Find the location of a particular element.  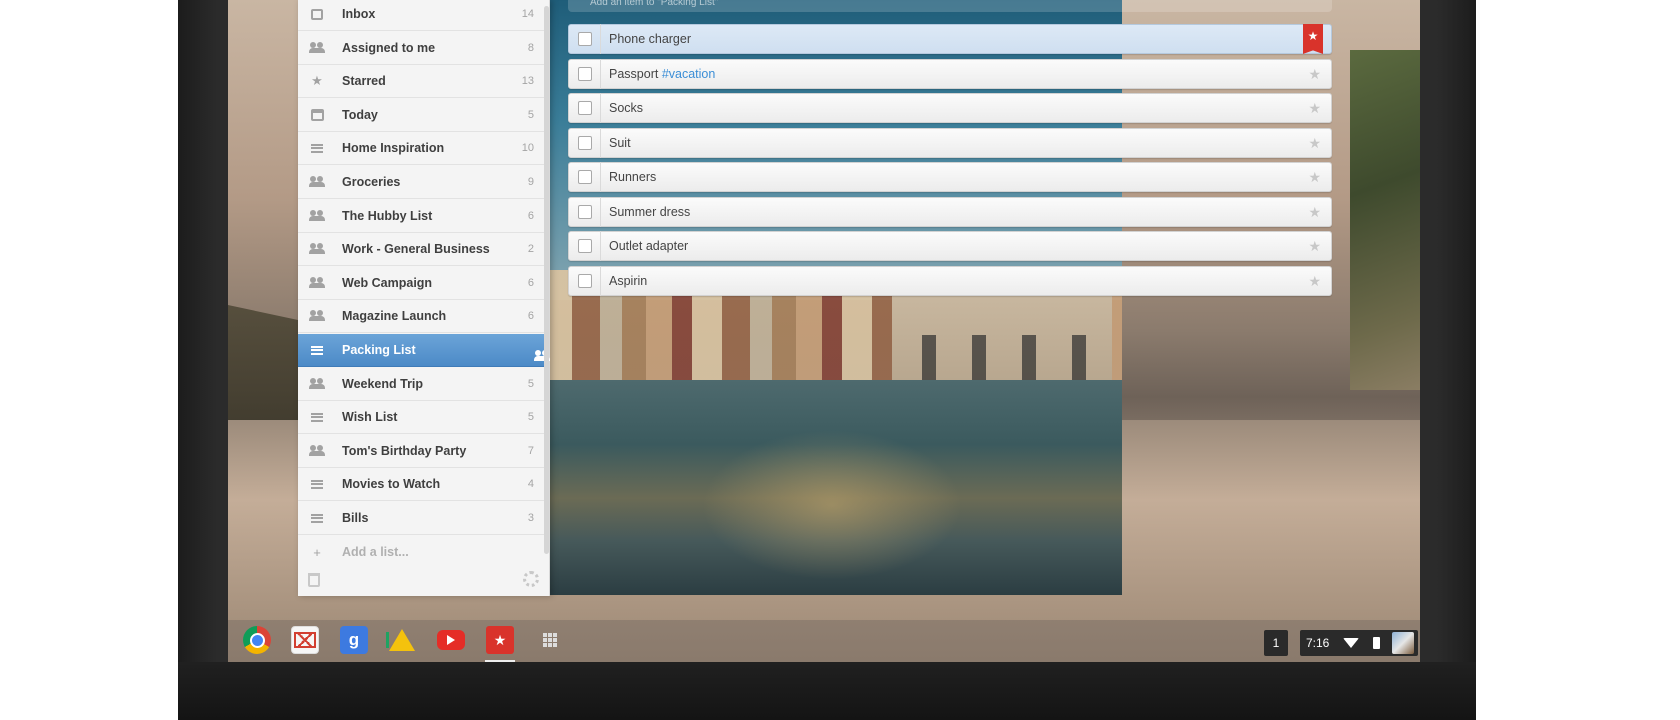

sidebar-item-today: Today 5 is located at coordinates (421, 115).